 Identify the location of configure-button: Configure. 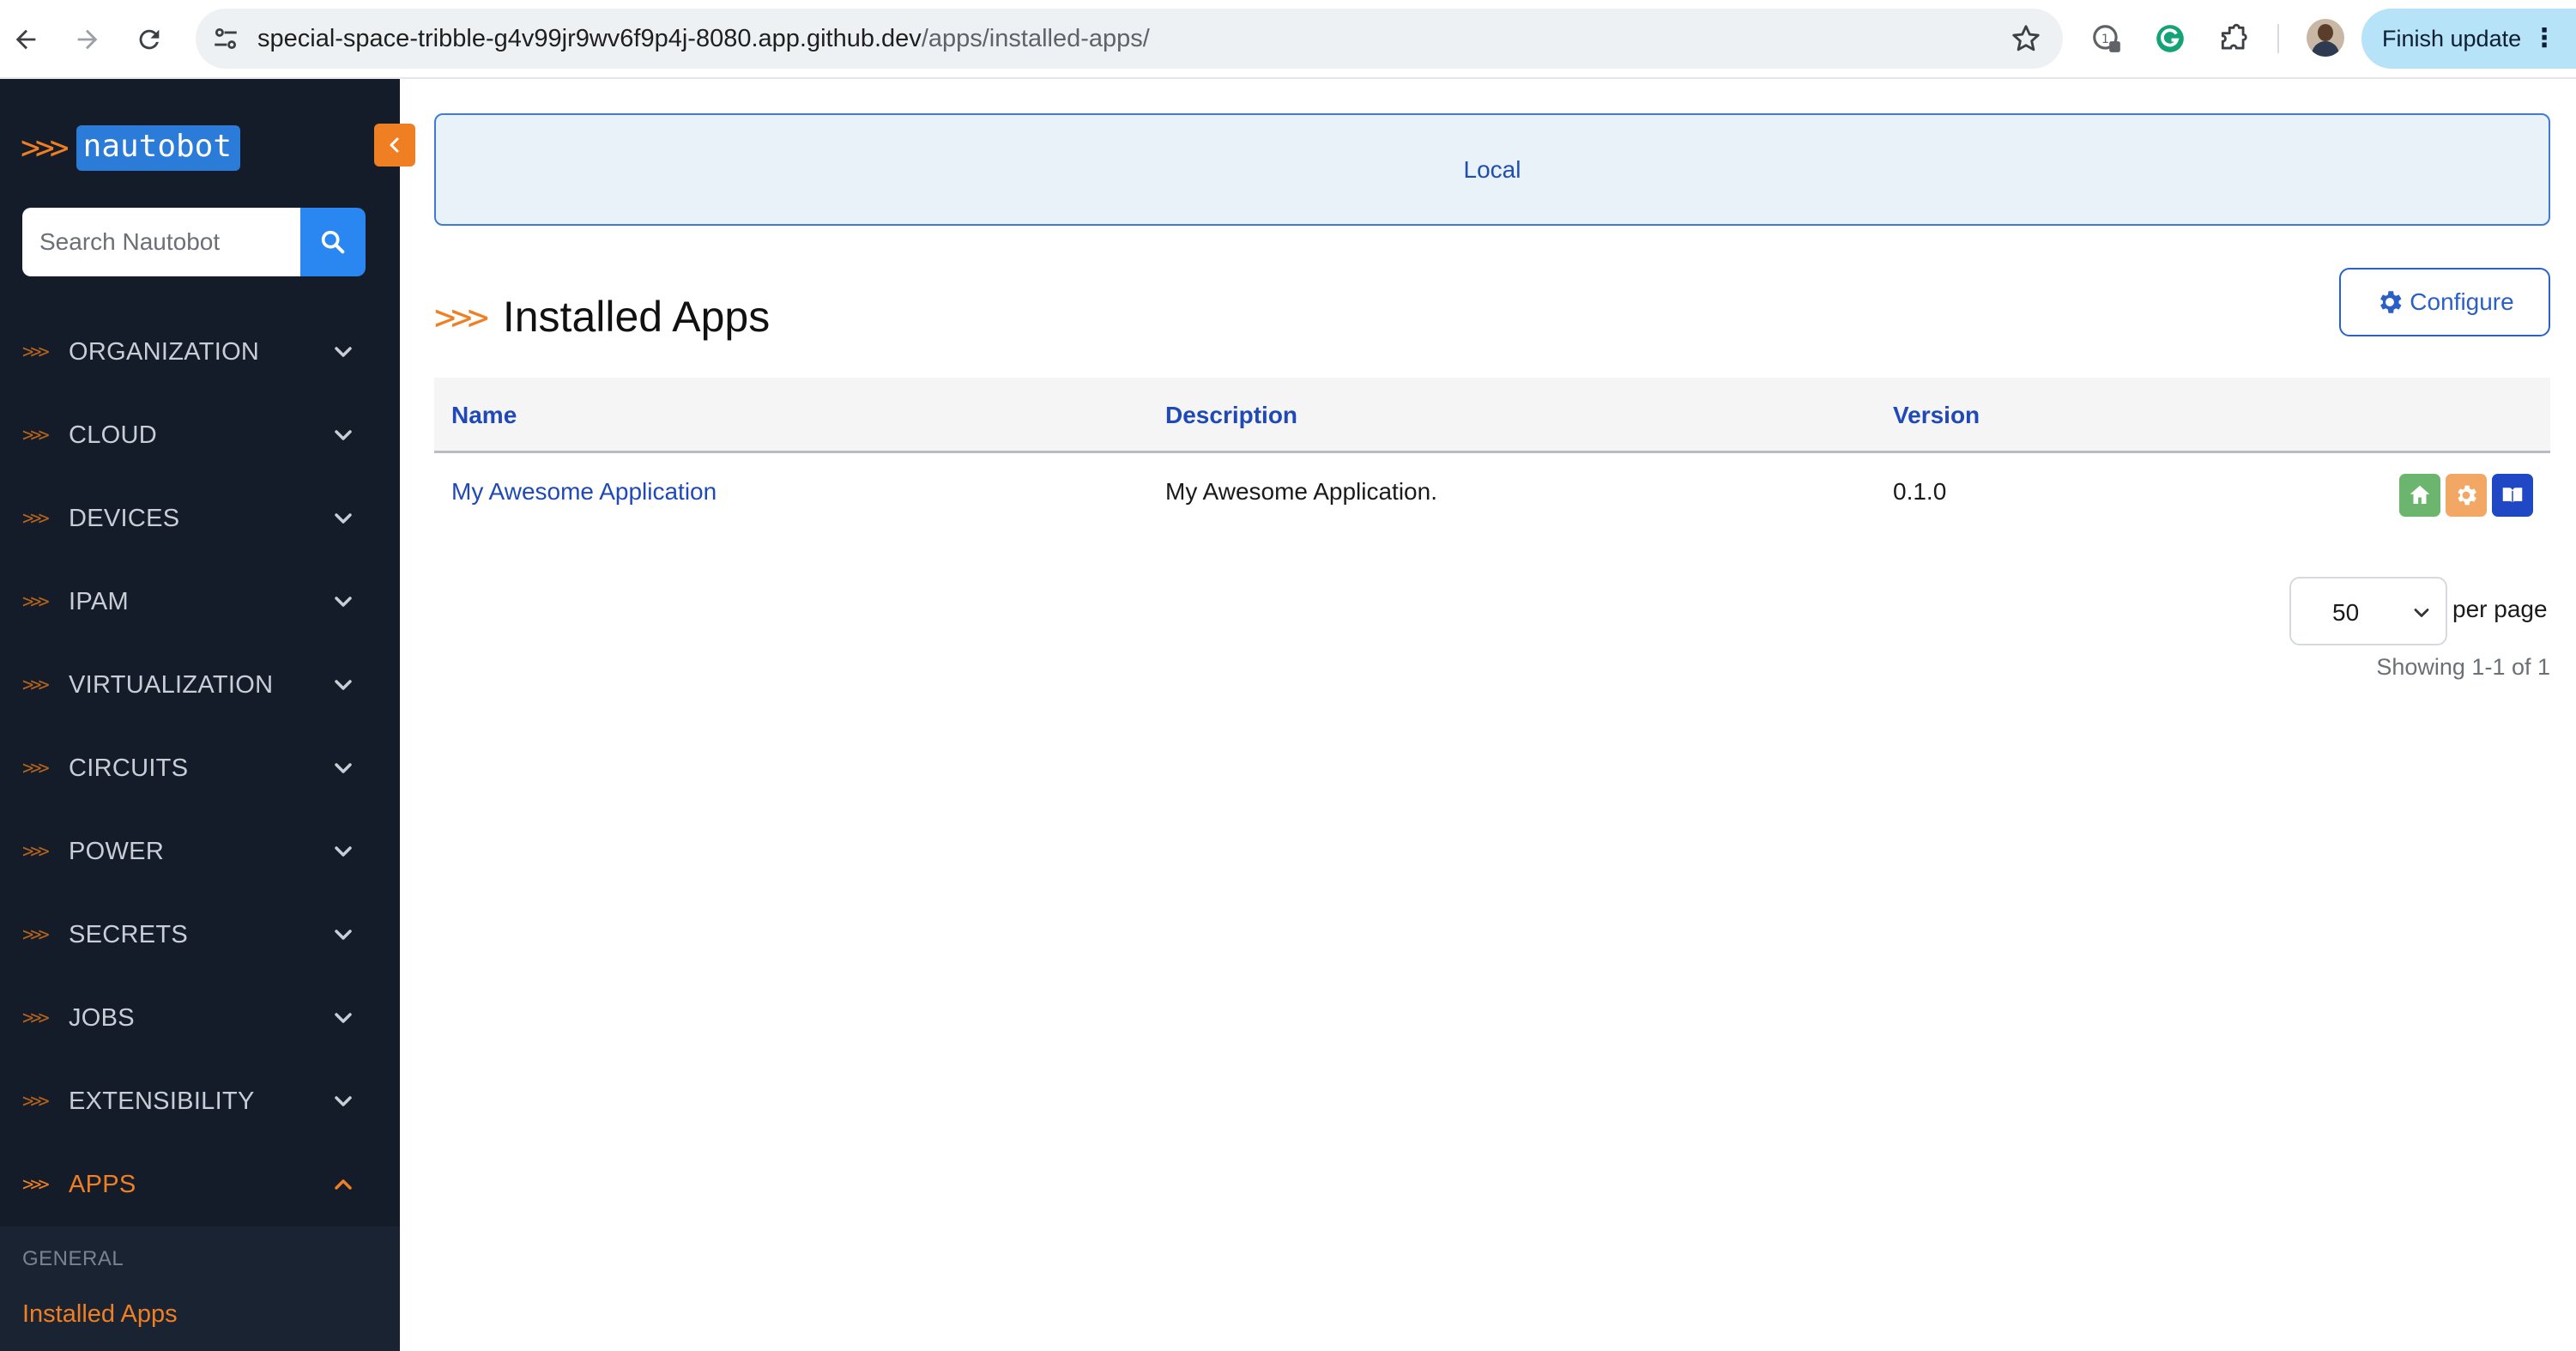
(2444, 302).